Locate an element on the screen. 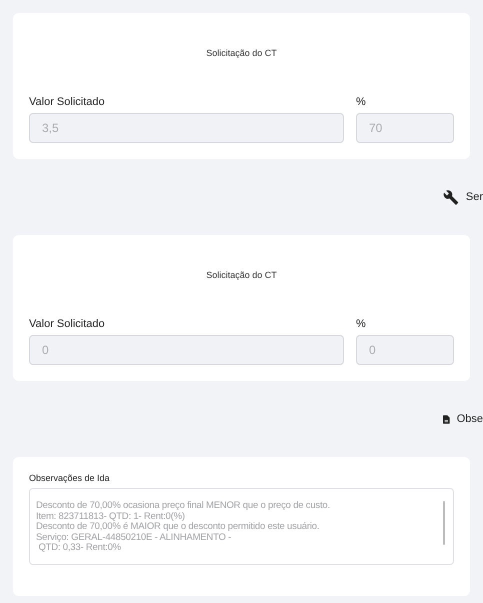 Image resolution: width=483 pixels, height=603 pixels. notes-text: Desconto de 70,00% ocasiona preço final MENOR que o preço de custo. Item: 823711813- QTD: 1- Rent:0(%) Desconto de 70,00% é MAIOR que o desconto permitido este usuário. Serviço: GERAL-44850210E - ALINHAMENTO - QTD: 0,33- Rent:0% is located at coordinates (183, 527).